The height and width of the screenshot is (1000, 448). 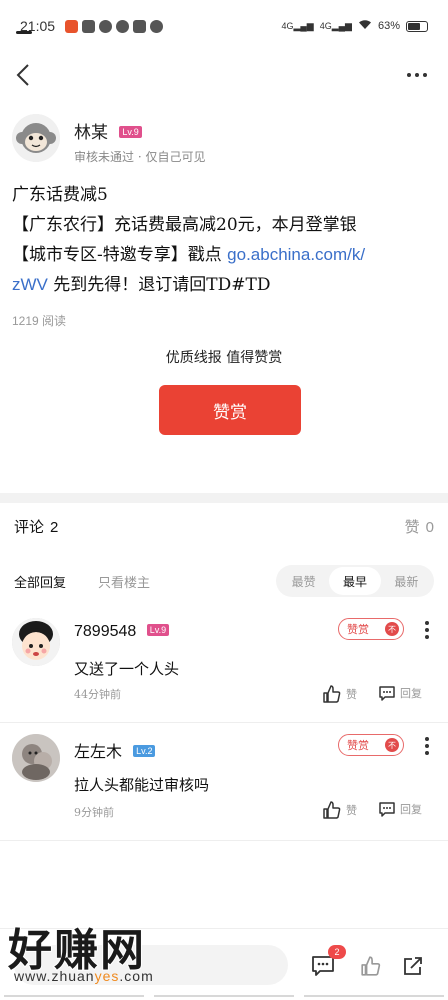 I want to click on more-options-button, so click(x=417, y=75).